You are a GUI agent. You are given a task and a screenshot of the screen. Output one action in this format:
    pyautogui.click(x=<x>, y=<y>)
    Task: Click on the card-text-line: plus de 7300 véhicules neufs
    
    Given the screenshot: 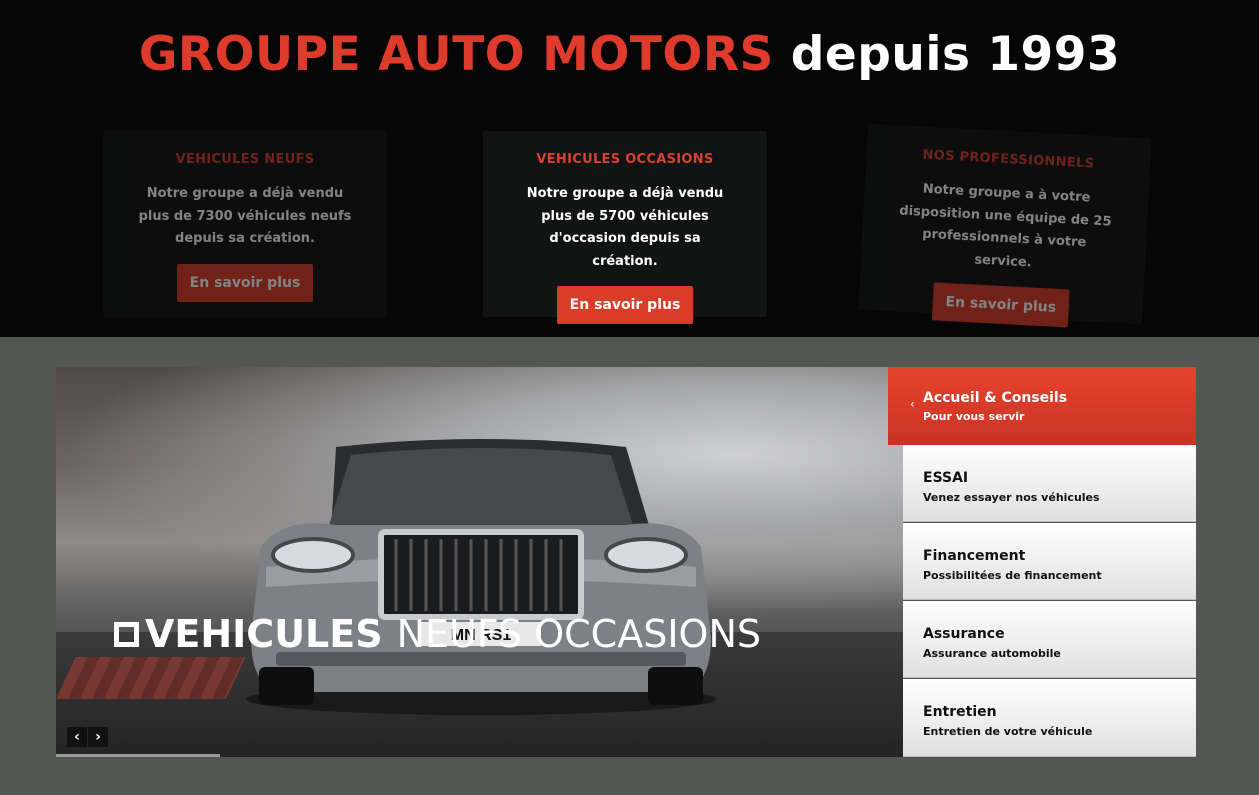 What is the action you would take?
    pyautogui.click(x=245, y=216)
    